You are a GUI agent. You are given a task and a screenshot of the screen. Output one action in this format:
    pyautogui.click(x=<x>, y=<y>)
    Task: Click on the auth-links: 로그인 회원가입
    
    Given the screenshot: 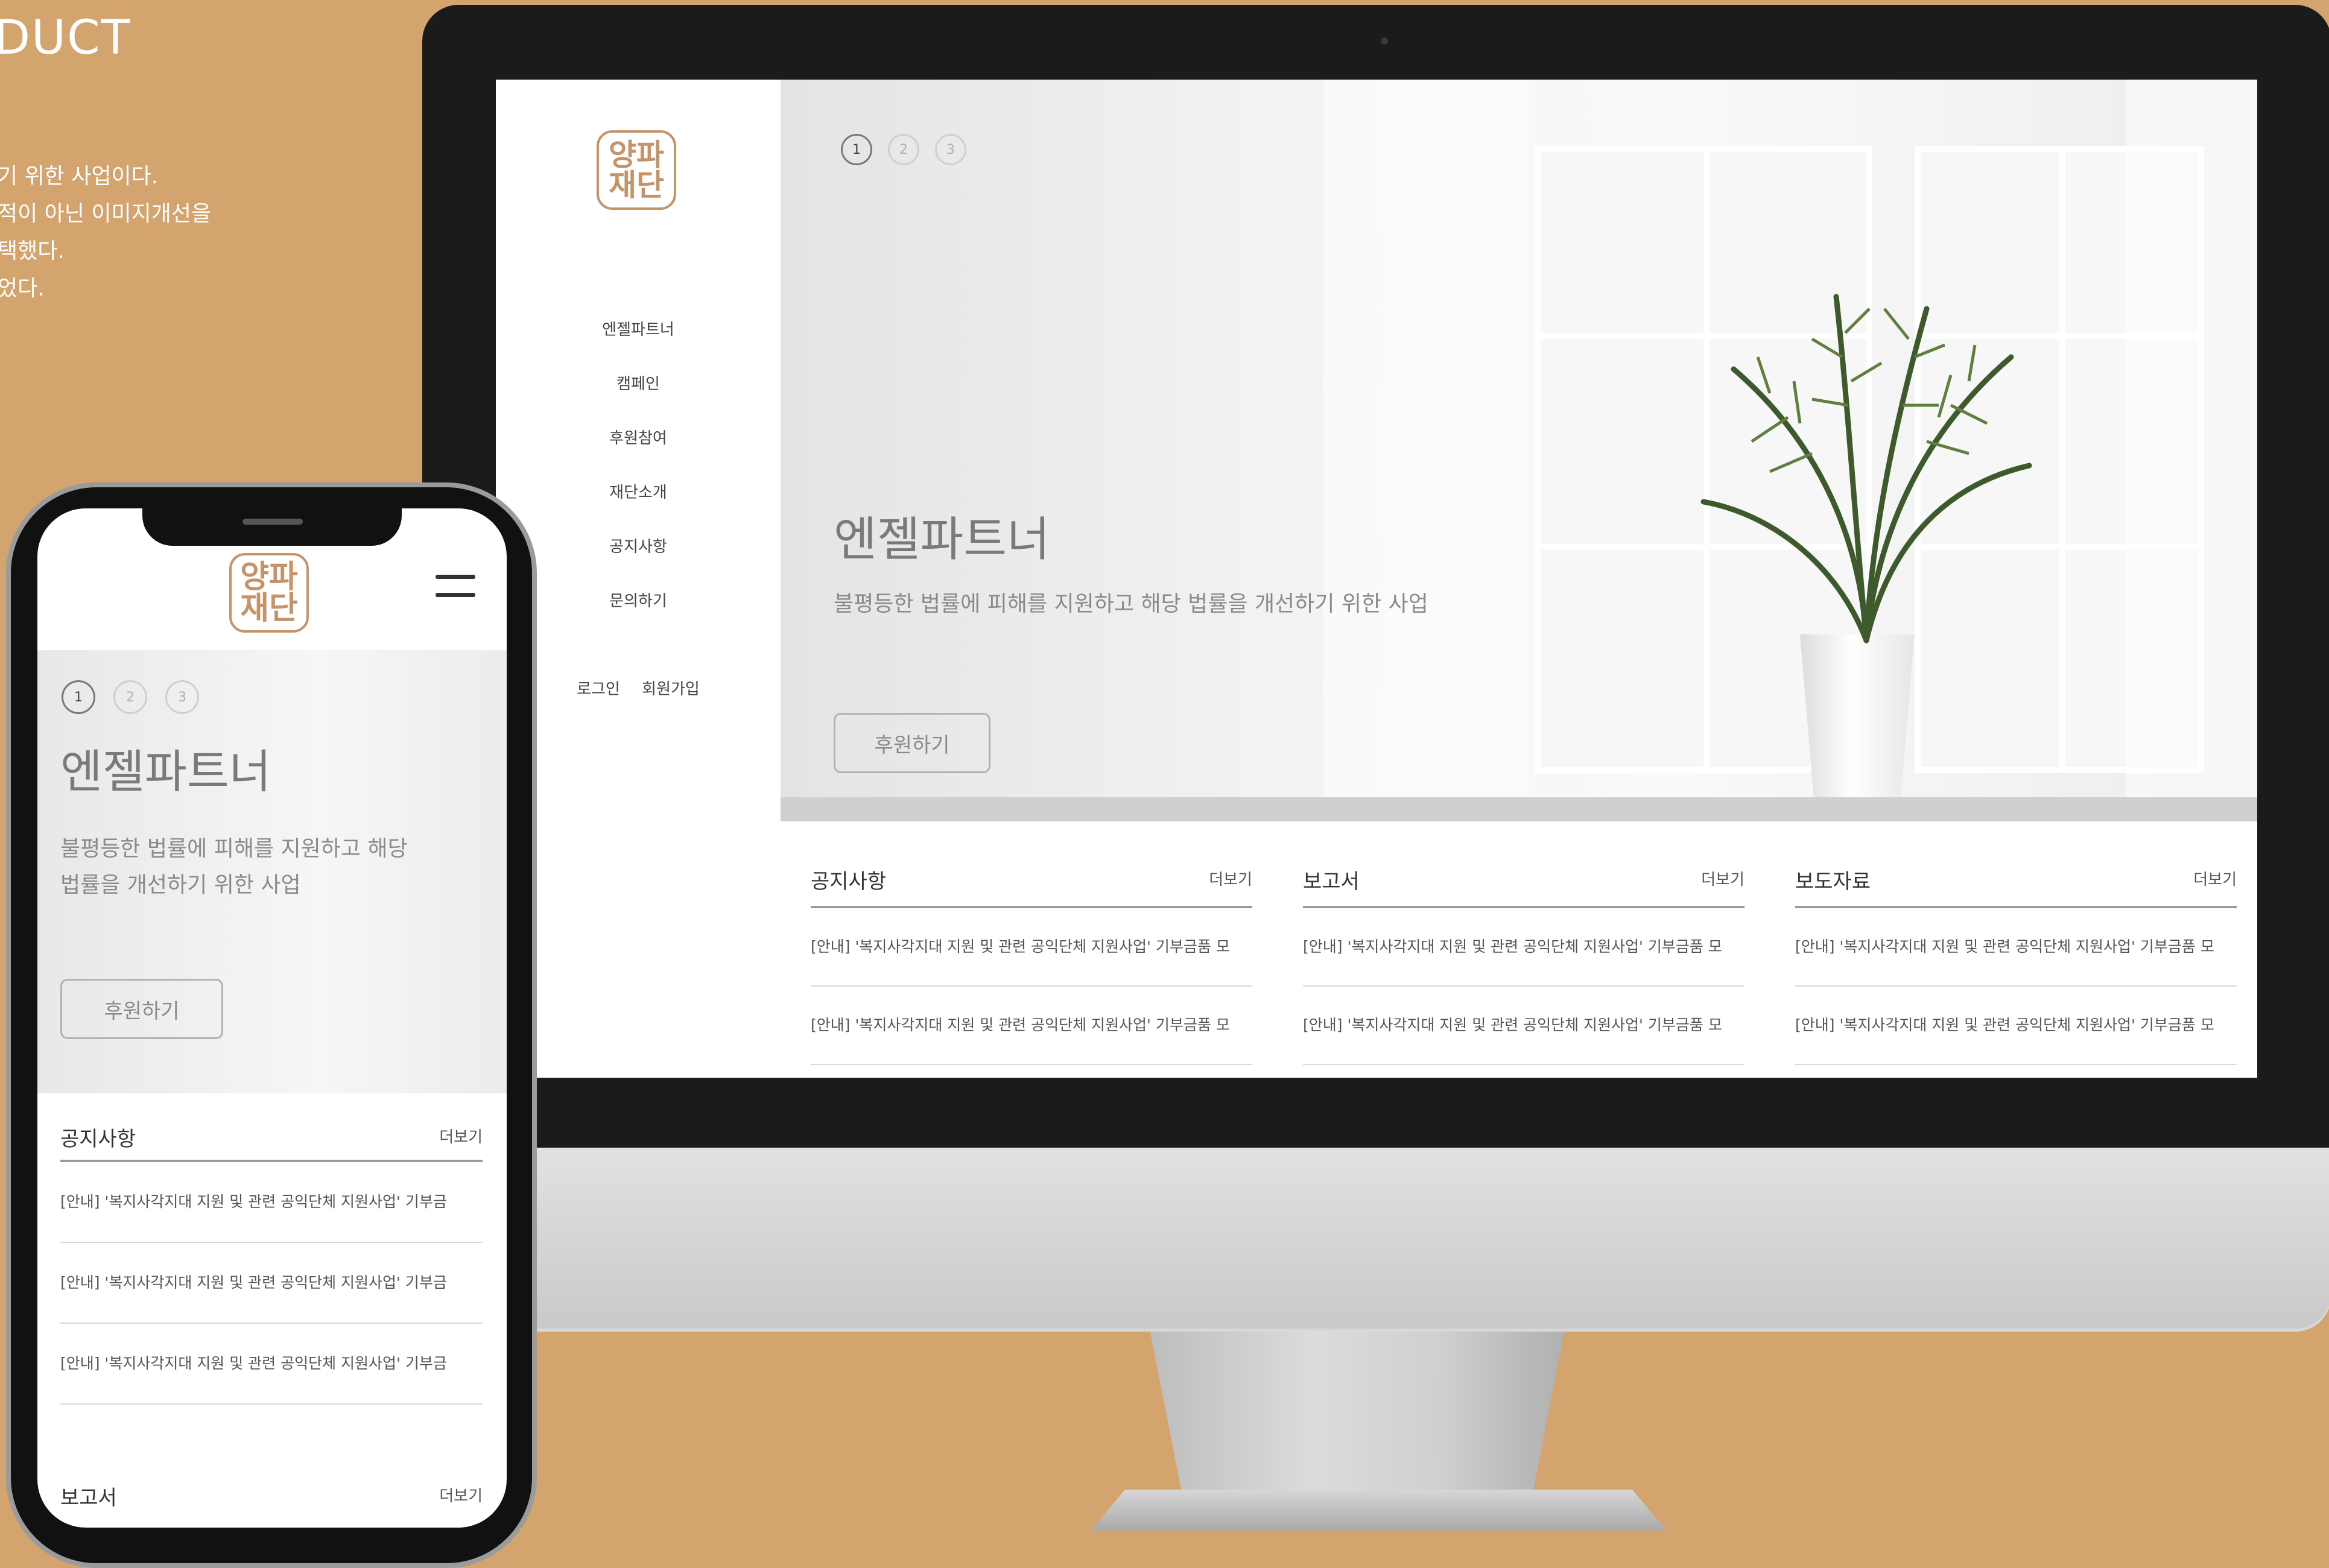 What is the action you would take?
    pyautogui.click(x=638, y=688)
    